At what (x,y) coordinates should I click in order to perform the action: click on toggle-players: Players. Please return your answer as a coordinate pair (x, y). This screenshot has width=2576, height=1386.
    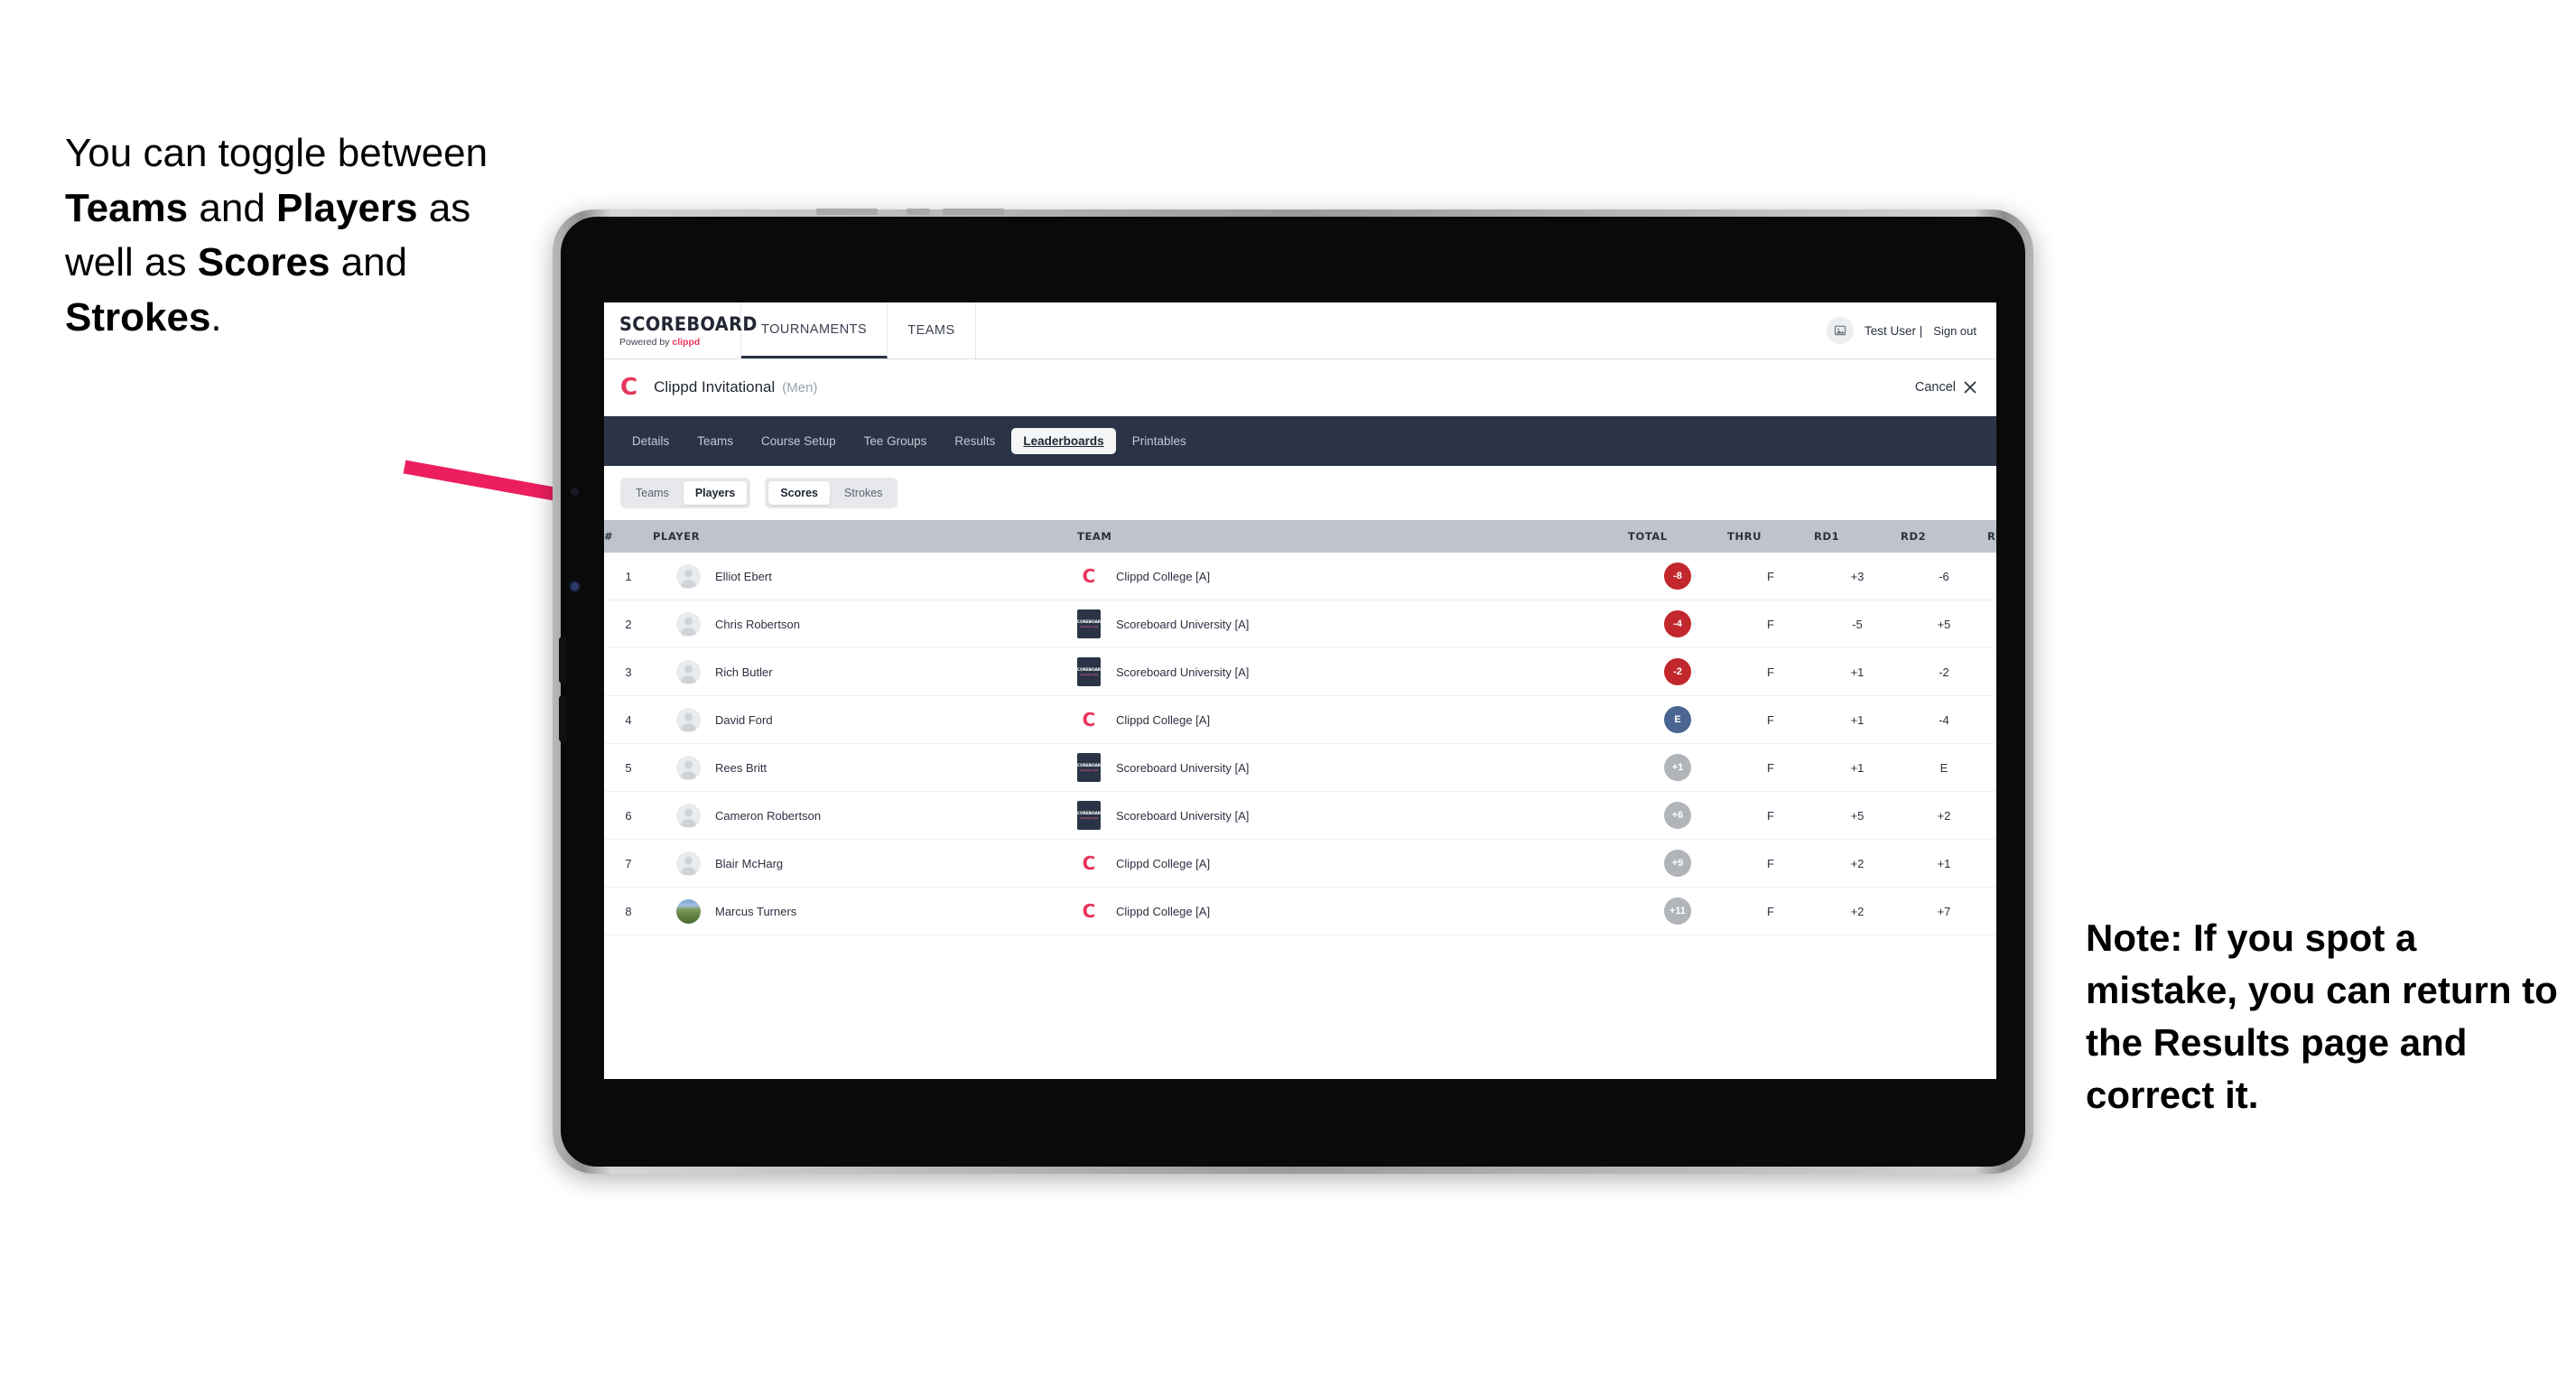
    Looking at the image, I should click on (715, 493).